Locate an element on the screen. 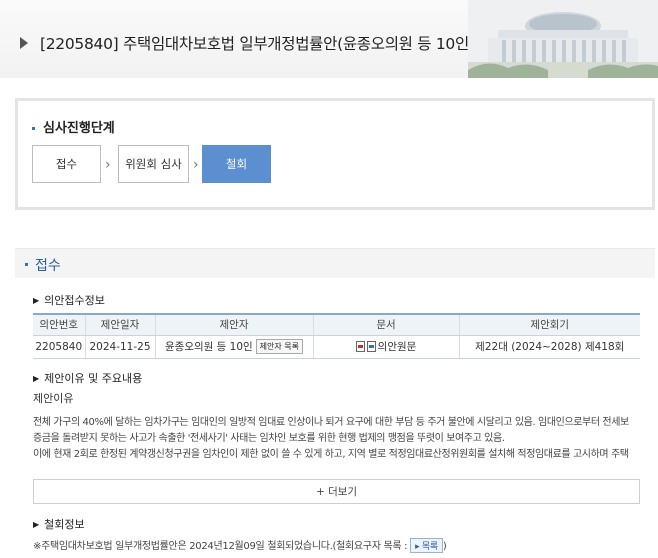 Image resolution: width=658 pixels, height=558 pixels. column-header-document: 문서 is located at coordinates (385, 324).